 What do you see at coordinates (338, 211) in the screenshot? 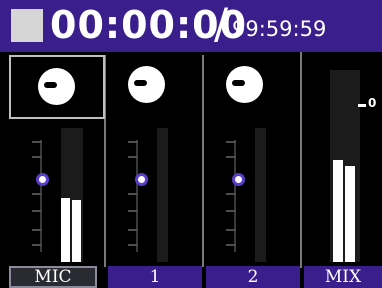
I see `mix-level-meter-left` at bounding box center [338, 211].